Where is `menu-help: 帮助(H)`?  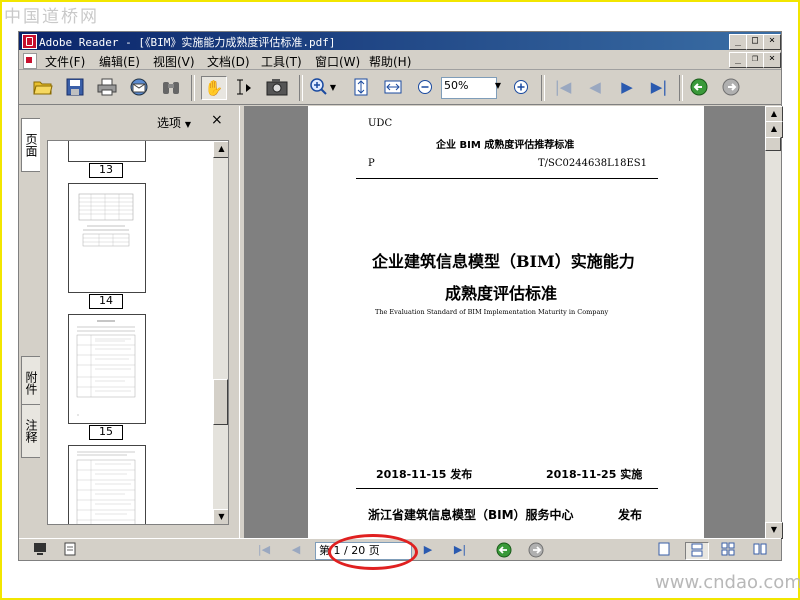
menu-help: 帮助(H) is located at coordinates (390, 61).